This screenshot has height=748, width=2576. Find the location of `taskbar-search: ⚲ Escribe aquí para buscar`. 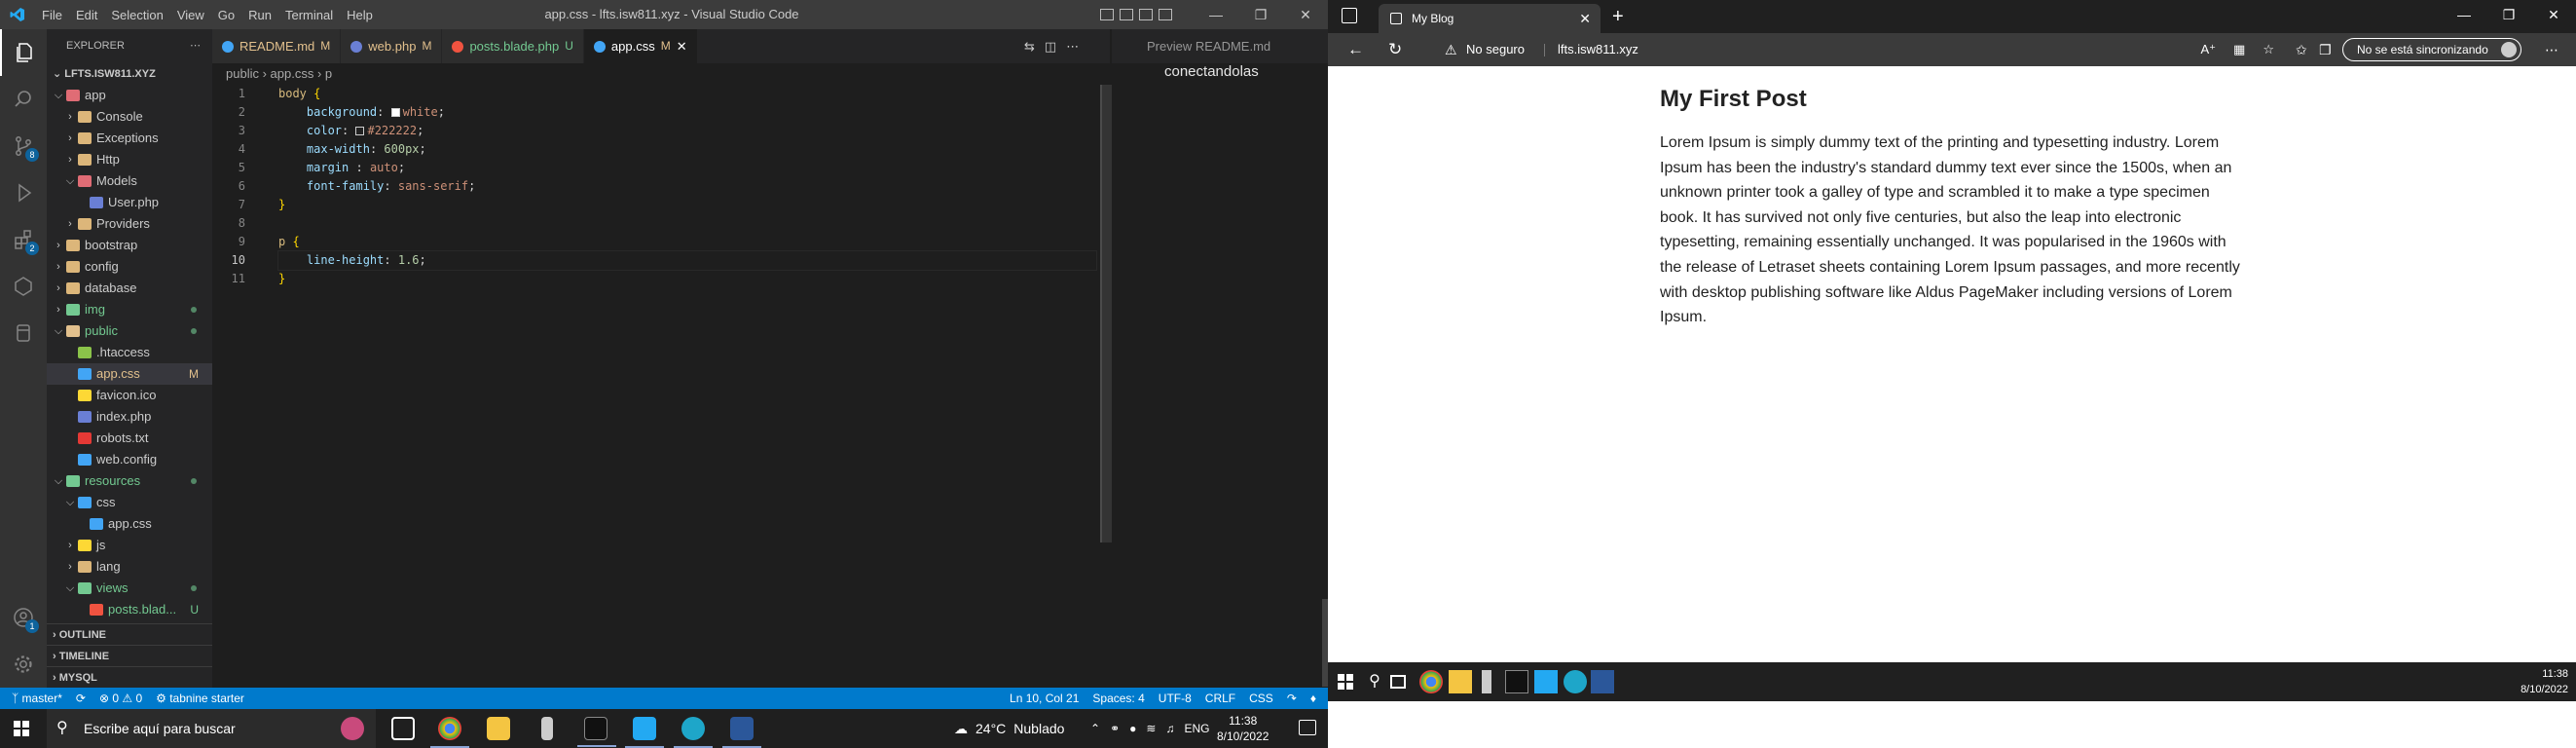

taskbar-search: ⚲ Escribe aquí para buscar is located at coordinates (211, 729).